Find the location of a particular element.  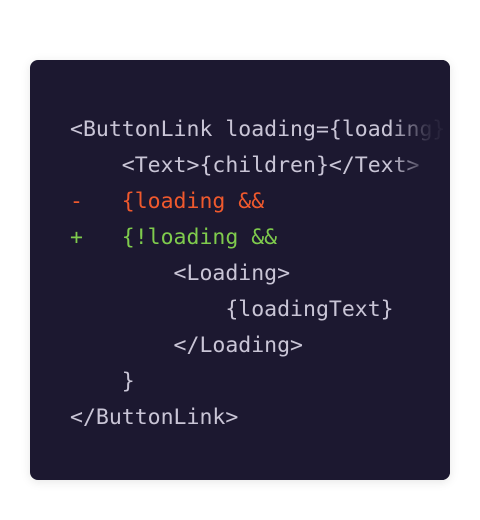

code-text: <Loading> is located at coordinates (180, 273).